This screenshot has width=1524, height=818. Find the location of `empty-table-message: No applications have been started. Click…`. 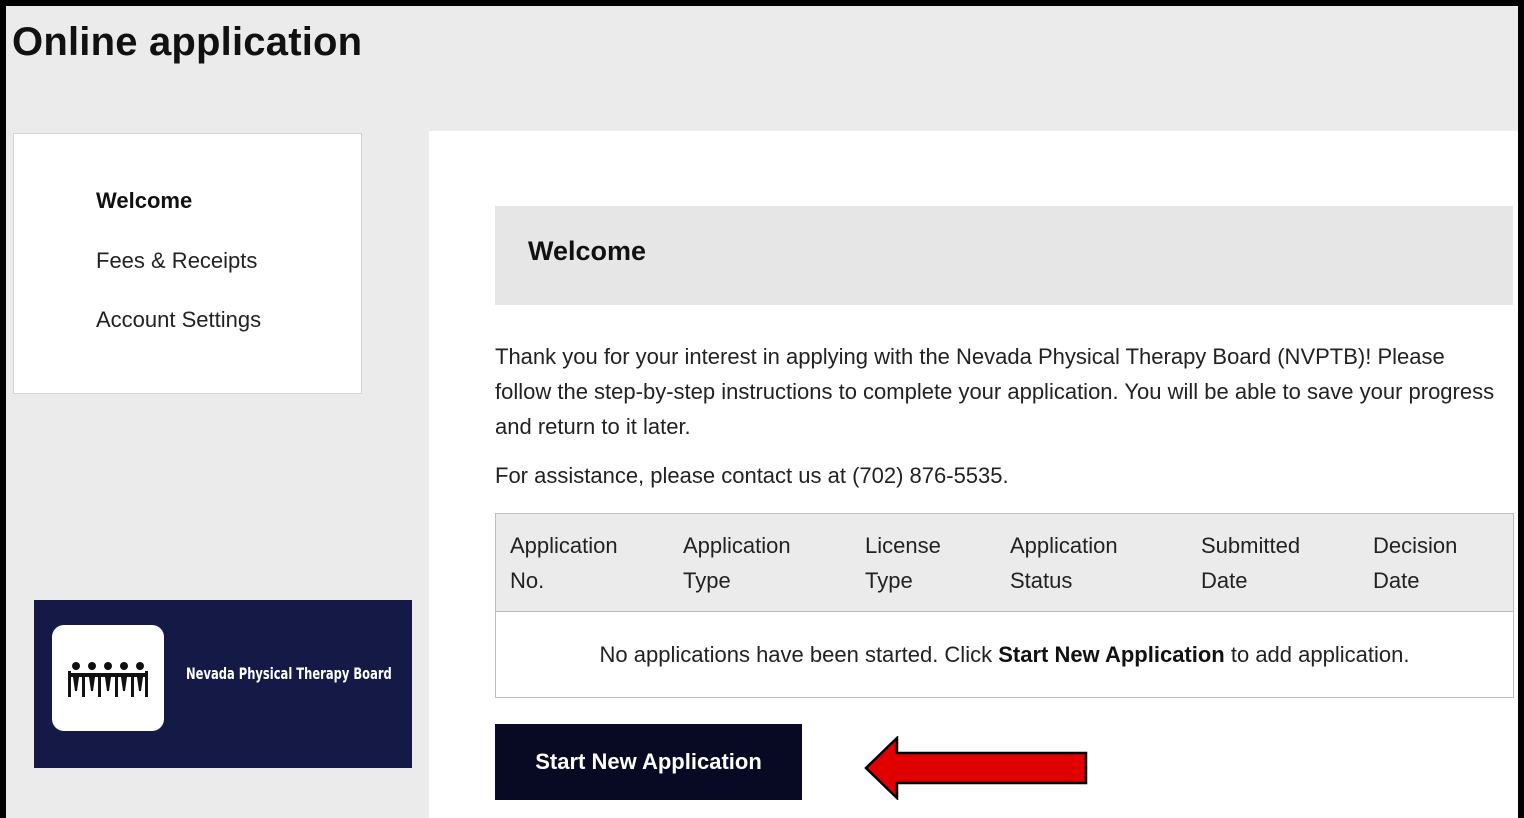

empty-table-message: No applications have been started. Click… is located at coordinates (1004, 654).